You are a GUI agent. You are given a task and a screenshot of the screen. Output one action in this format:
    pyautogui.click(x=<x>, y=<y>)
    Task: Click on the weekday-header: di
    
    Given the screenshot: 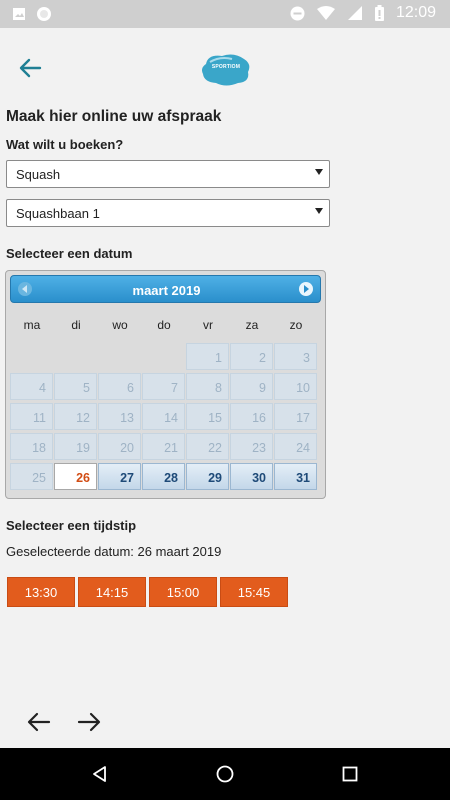 What is the action you would take?
    pyautogui.click(x=76, y=325)
    